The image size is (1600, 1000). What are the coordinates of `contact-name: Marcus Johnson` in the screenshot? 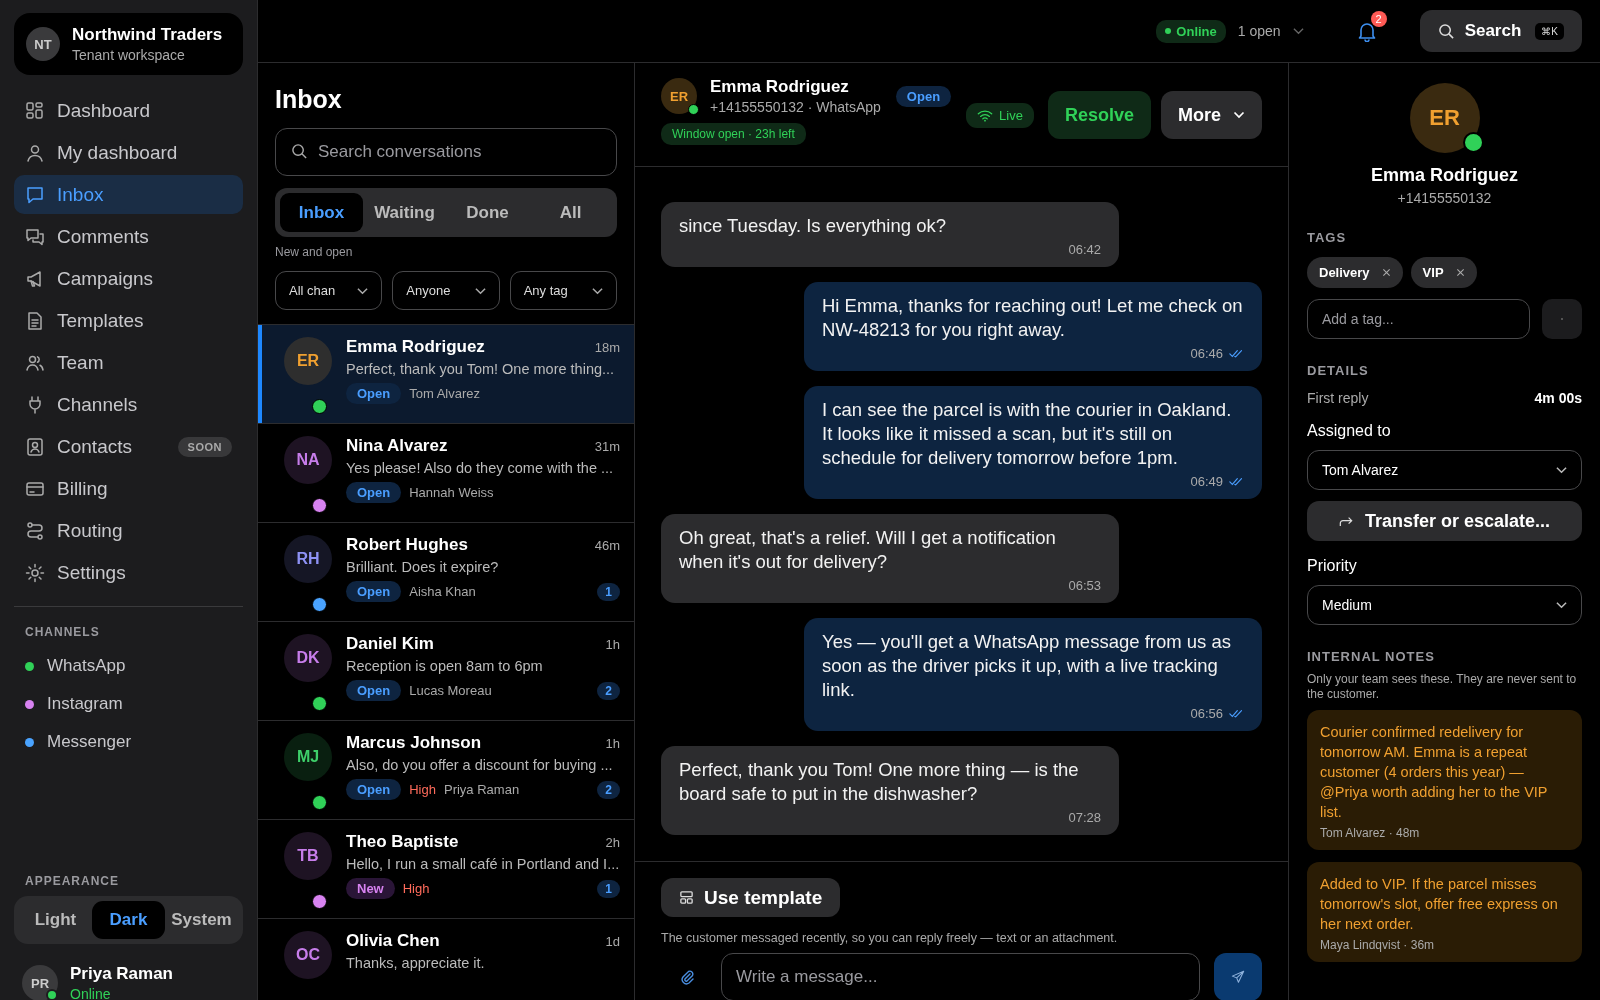 It's located at (414, 743).